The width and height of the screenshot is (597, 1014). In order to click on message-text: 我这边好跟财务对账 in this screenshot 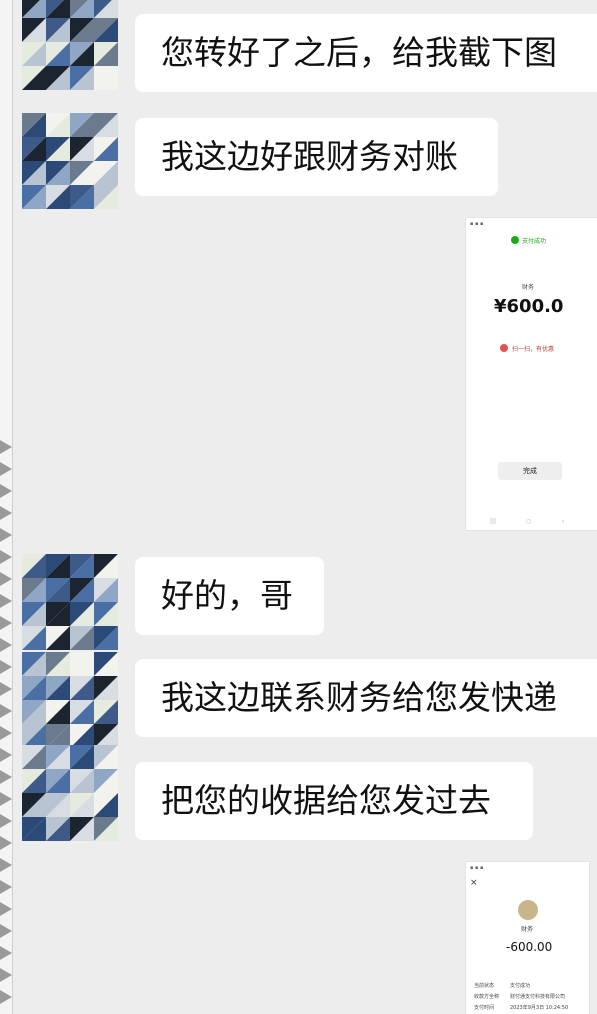, I will do `click(309, 156)`.